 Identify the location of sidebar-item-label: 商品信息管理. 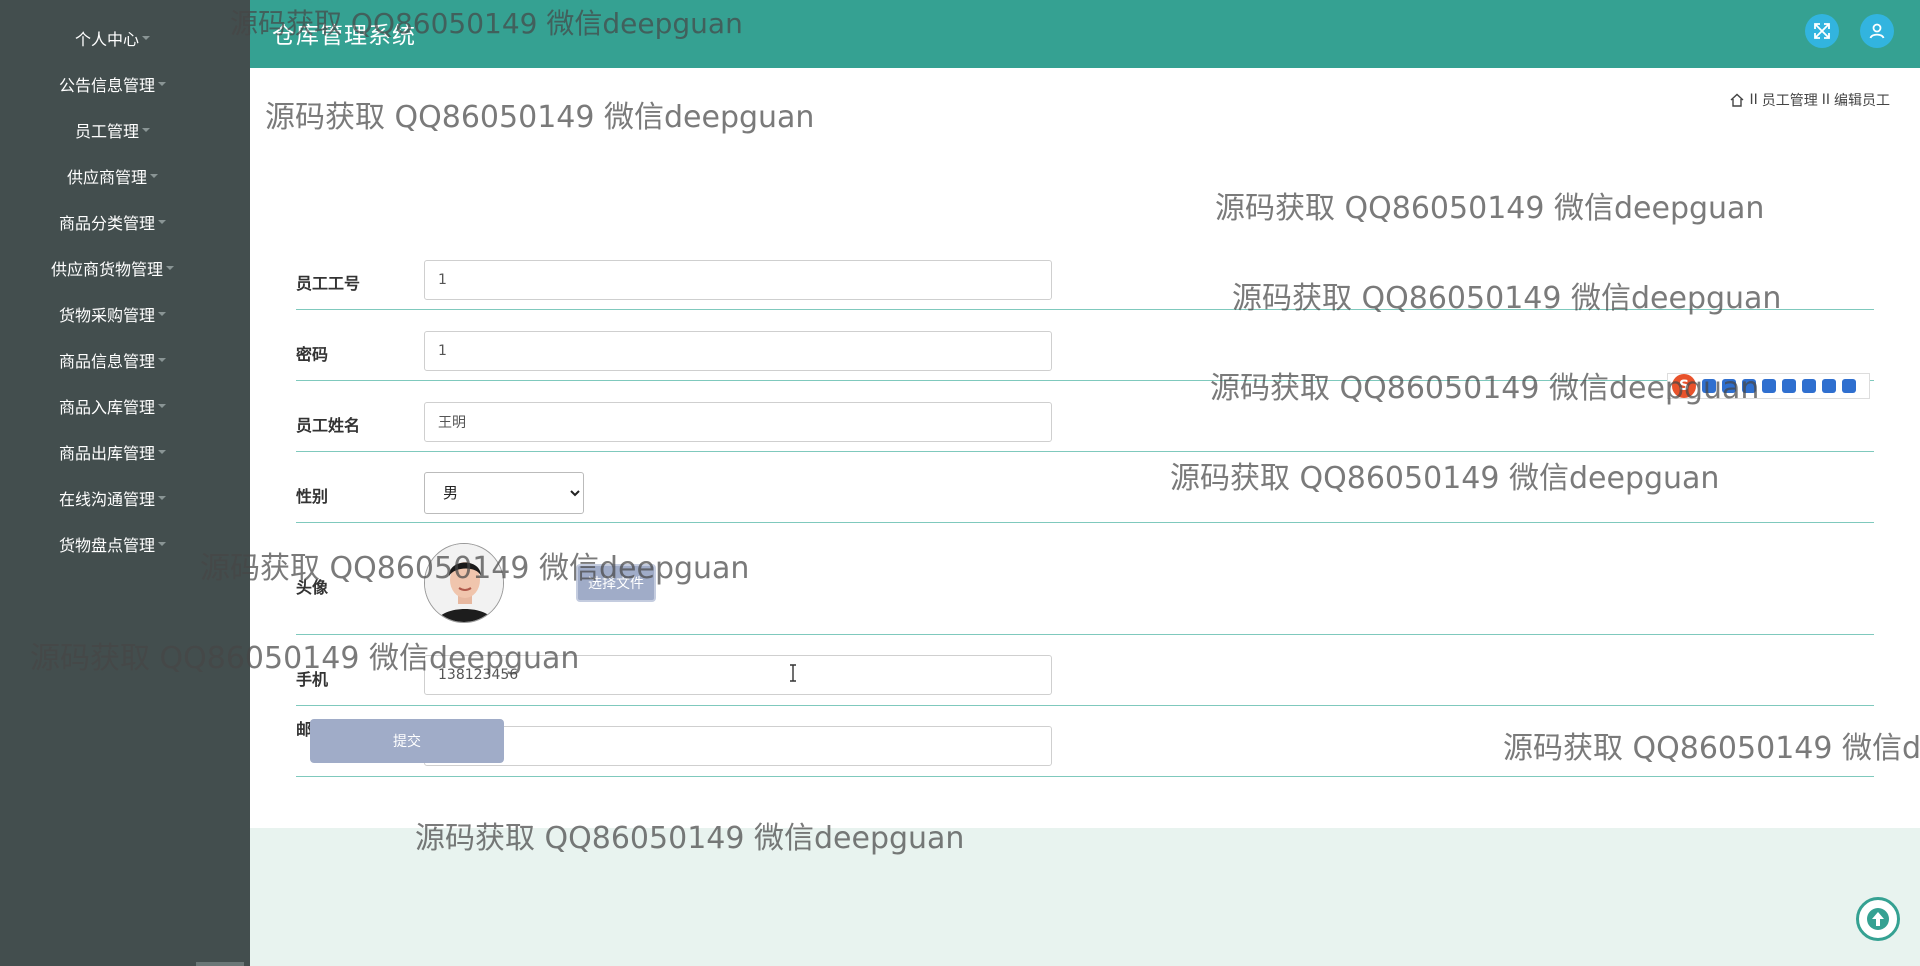
(106, 361).